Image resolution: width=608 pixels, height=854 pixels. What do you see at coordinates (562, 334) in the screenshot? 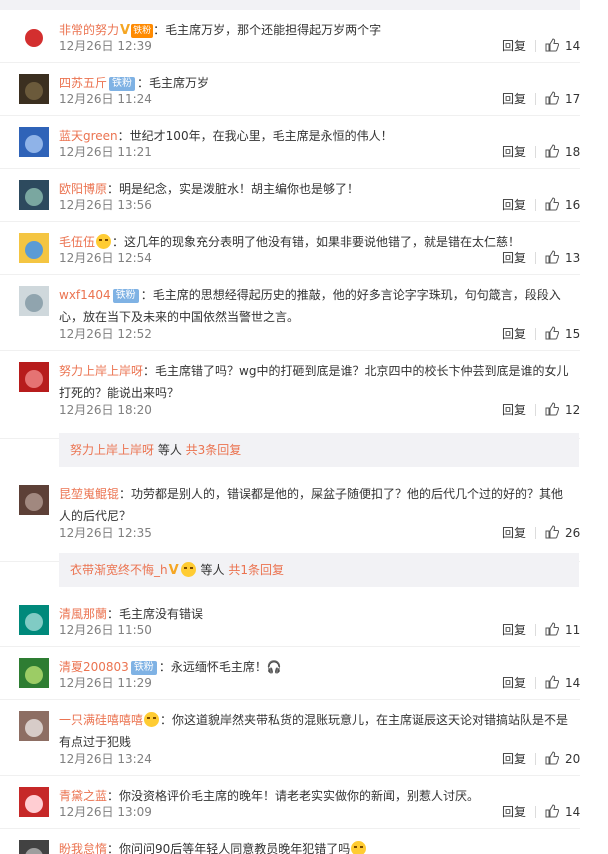
I see `like-button: 15` at bounding box center [562, 334].